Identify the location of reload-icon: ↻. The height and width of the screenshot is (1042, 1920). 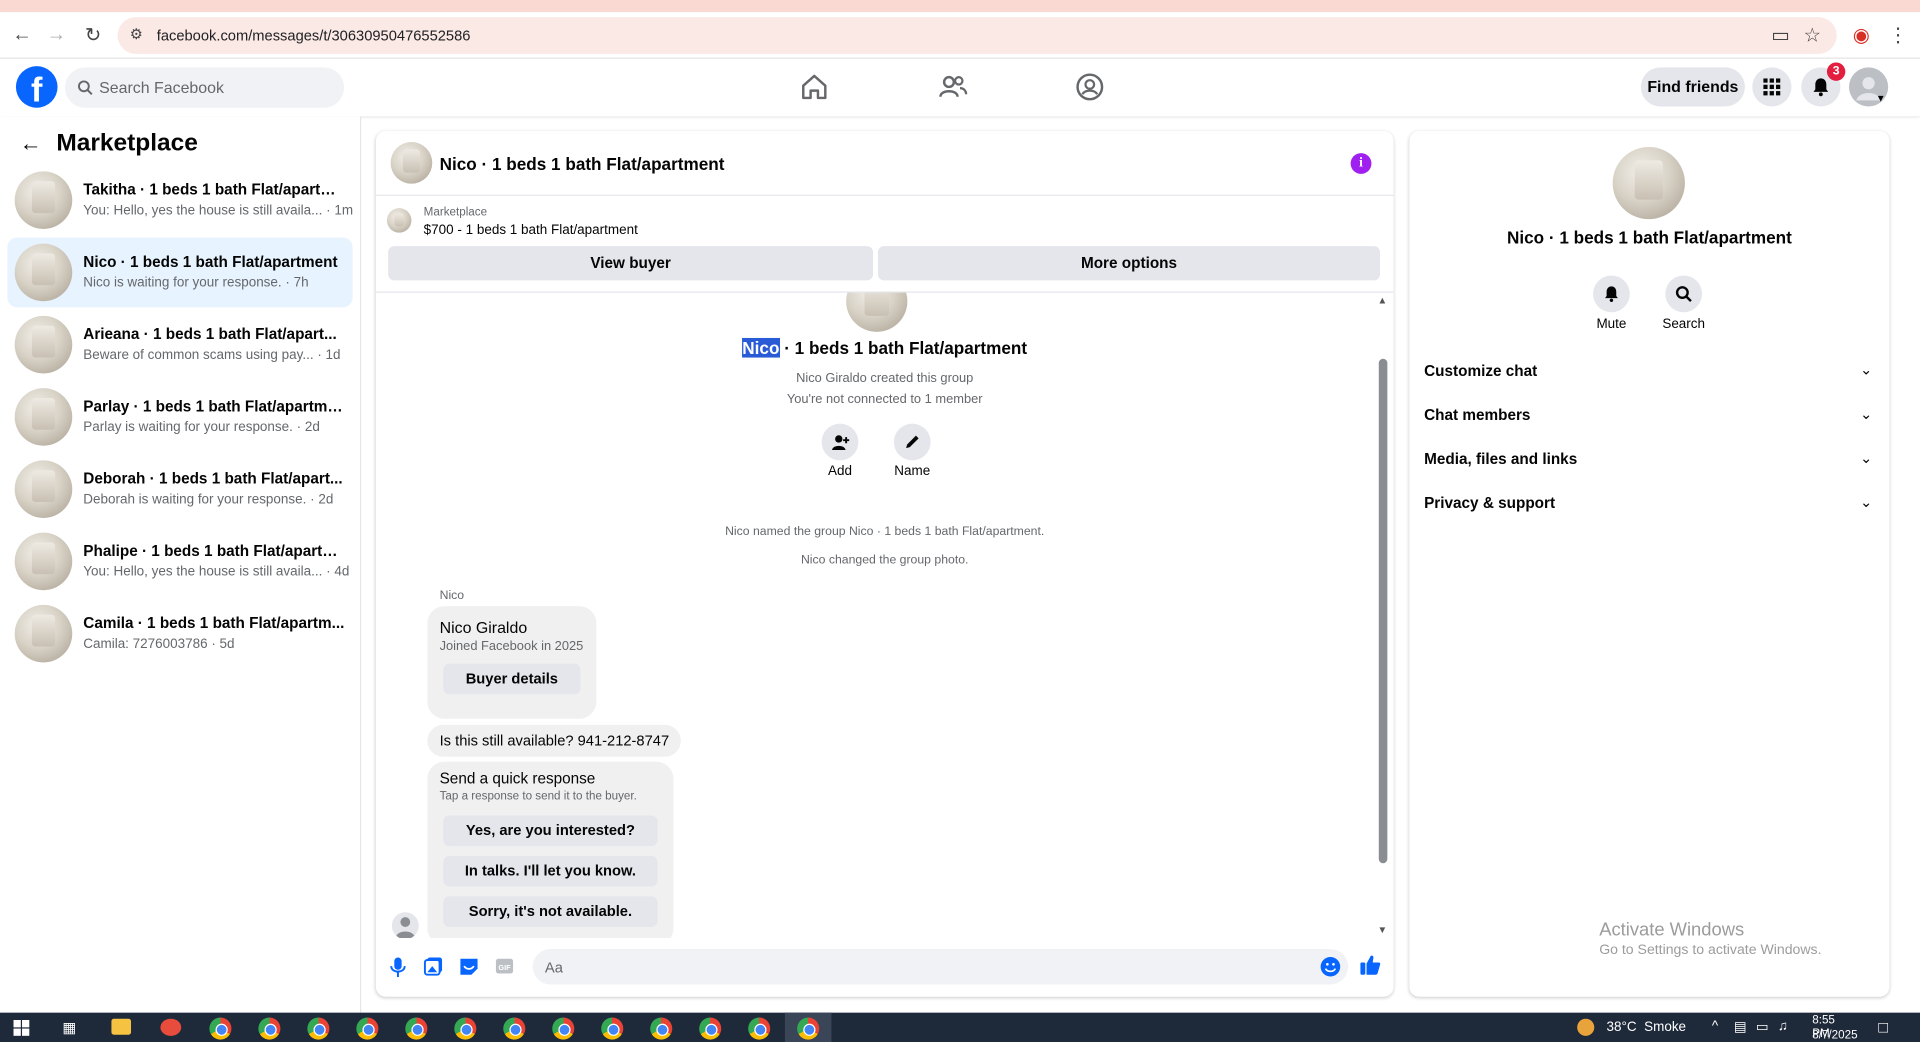
(93, 35).